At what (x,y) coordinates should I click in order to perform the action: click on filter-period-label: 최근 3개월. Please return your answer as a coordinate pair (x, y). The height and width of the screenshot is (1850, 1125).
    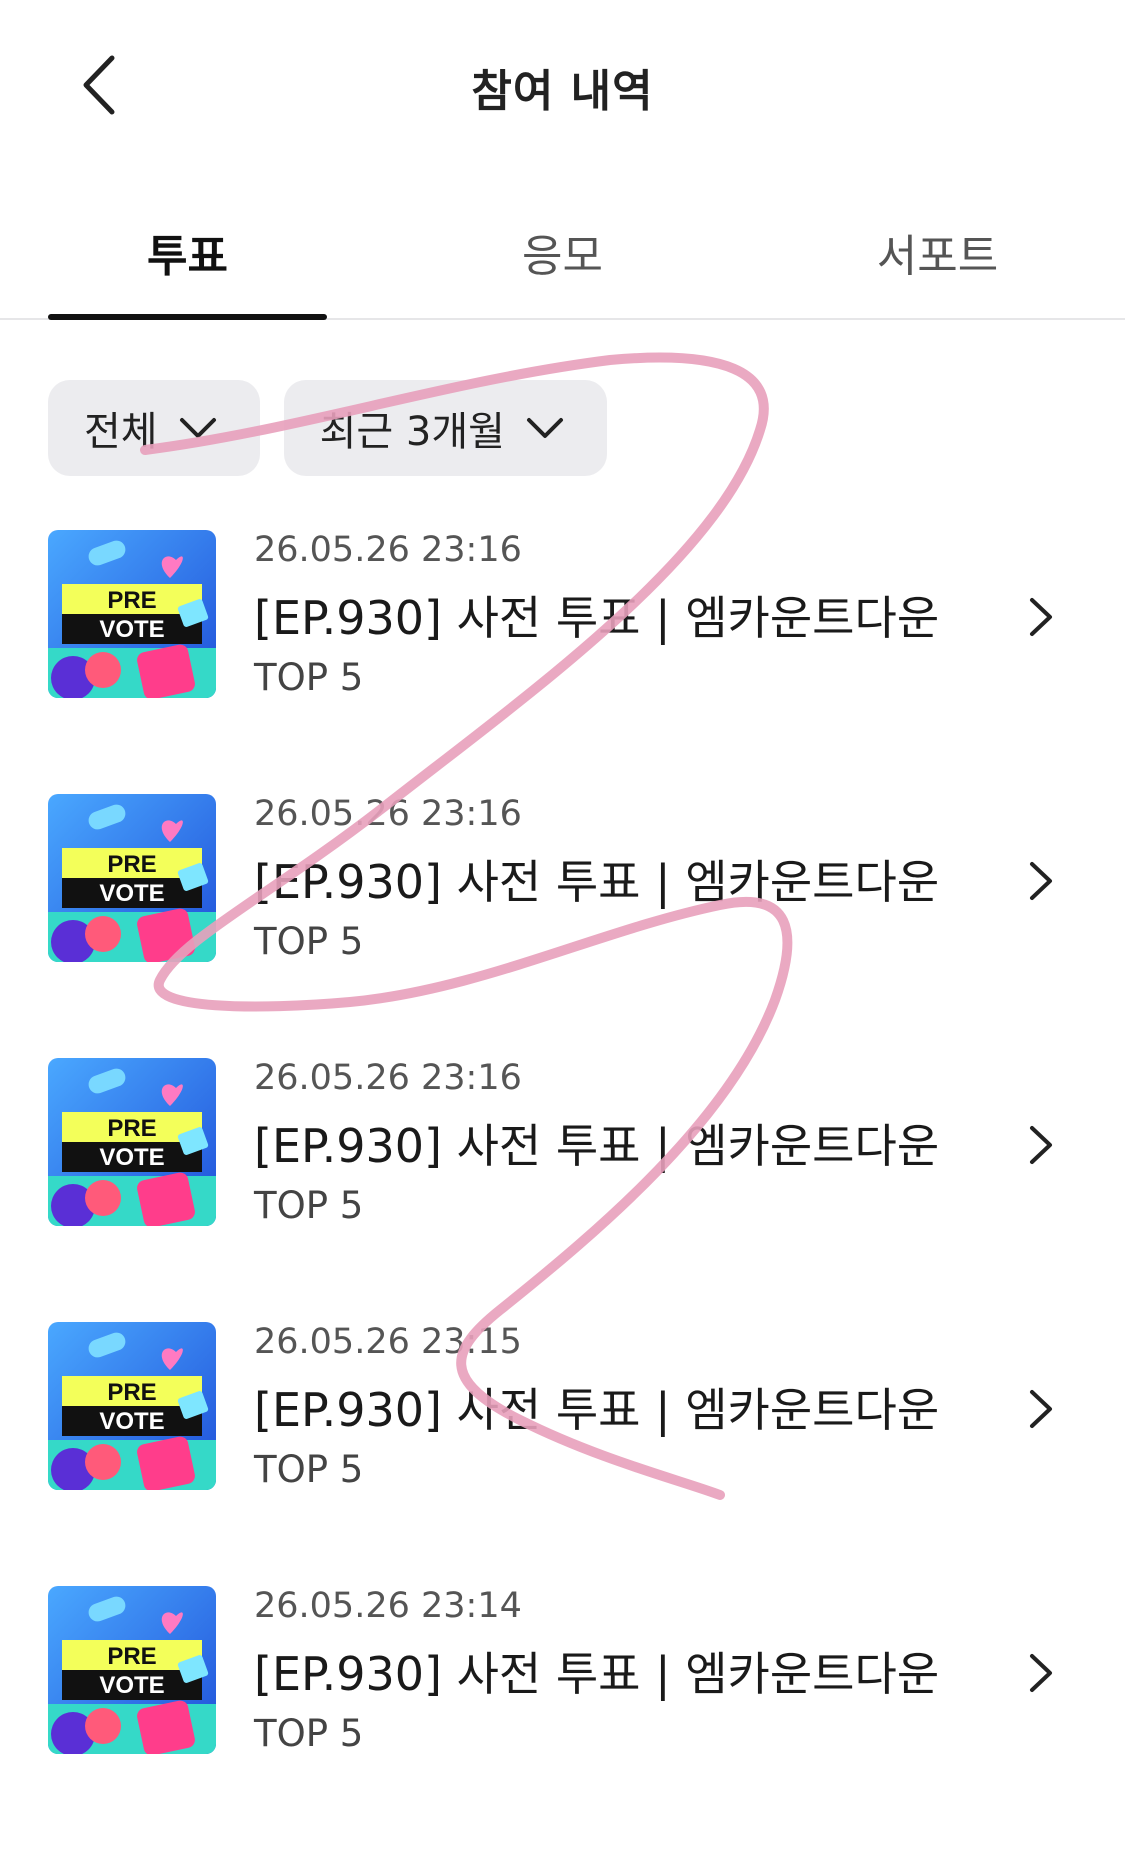
    Looking at the image, I should click on (412, 432).